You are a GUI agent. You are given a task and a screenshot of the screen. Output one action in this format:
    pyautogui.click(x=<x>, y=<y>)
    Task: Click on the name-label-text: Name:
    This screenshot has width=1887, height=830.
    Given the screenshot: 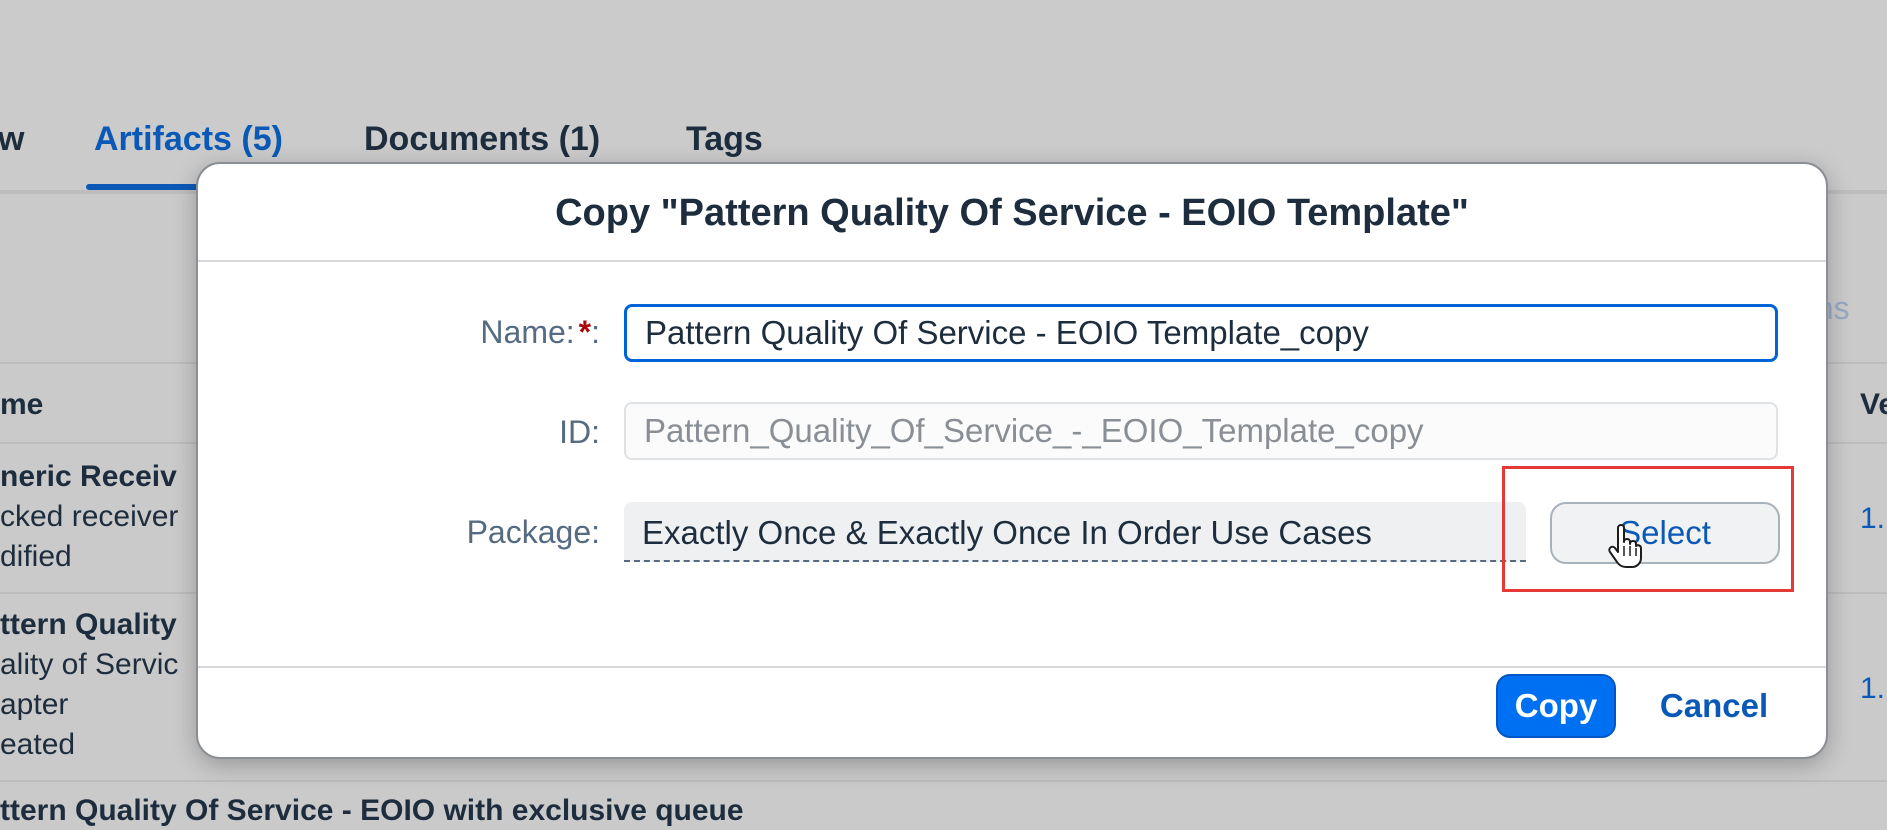 What is the action you would take?
    pyautogui.click(x=527, y=332)
    